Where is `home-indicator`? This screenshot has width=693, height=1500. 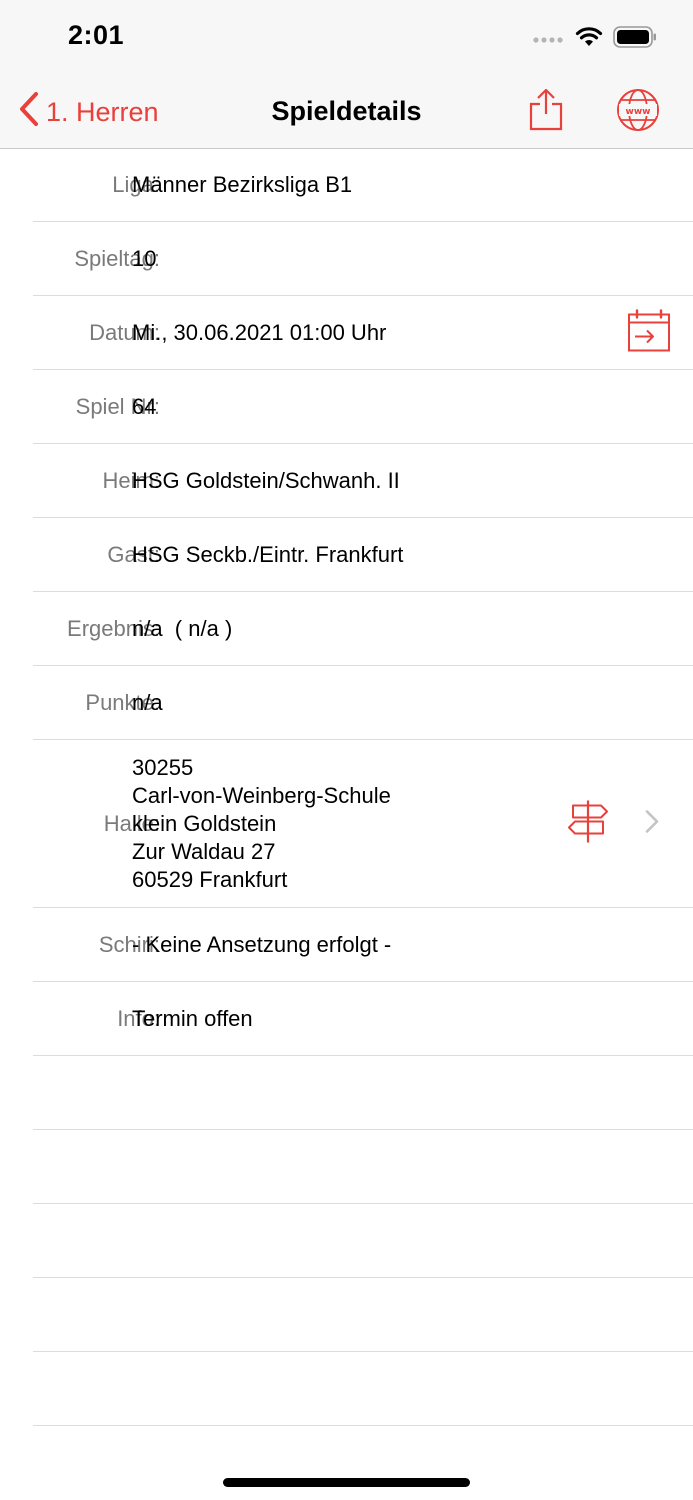 home-indicator is located at coordinates (346, 1482).